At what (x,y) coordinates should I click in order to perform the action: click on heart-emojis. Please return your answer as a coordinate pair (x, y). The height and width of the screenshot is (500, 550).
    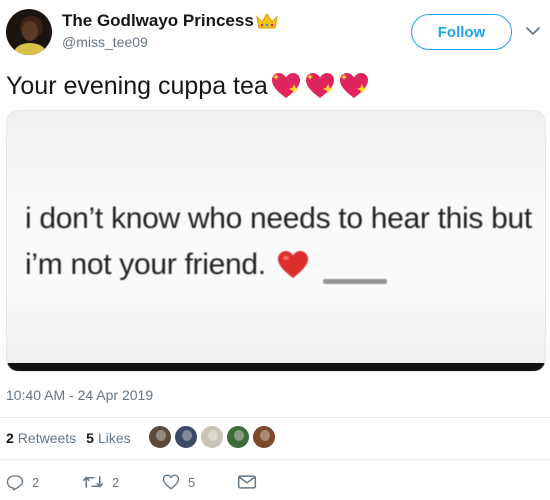
    Looking at the image, I should click on (321, 86).